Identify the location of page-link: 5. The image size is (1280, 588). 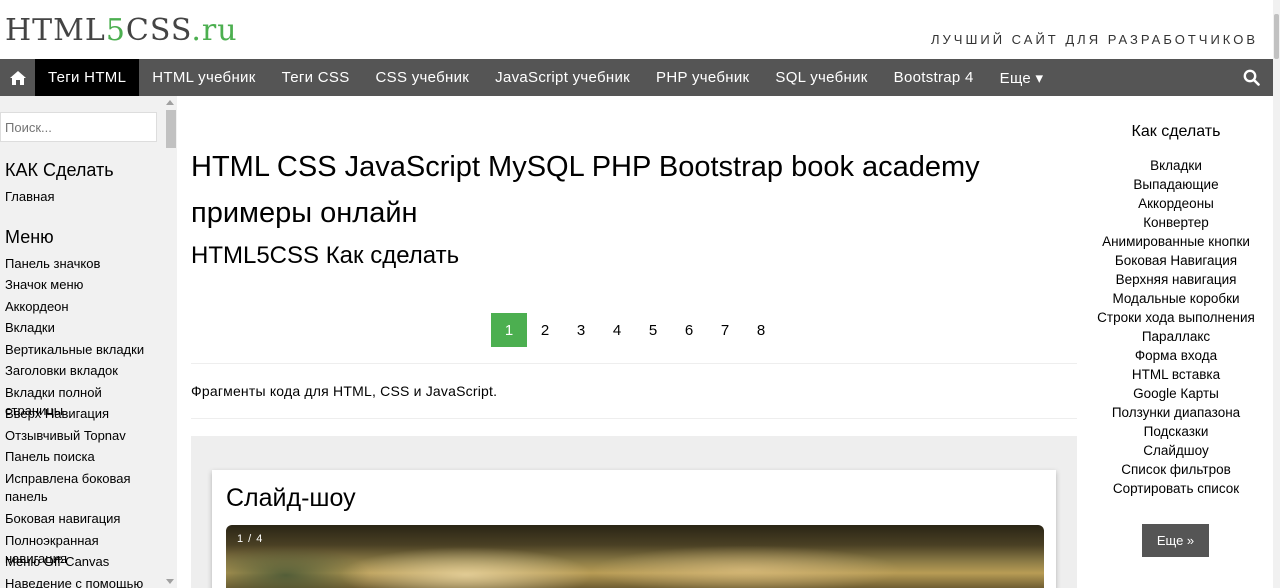
(653, 330).